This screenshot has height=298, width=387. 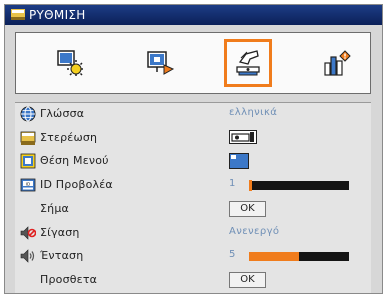 I want to click on front-desktop-projection-icon, so click(x=243, y=137).